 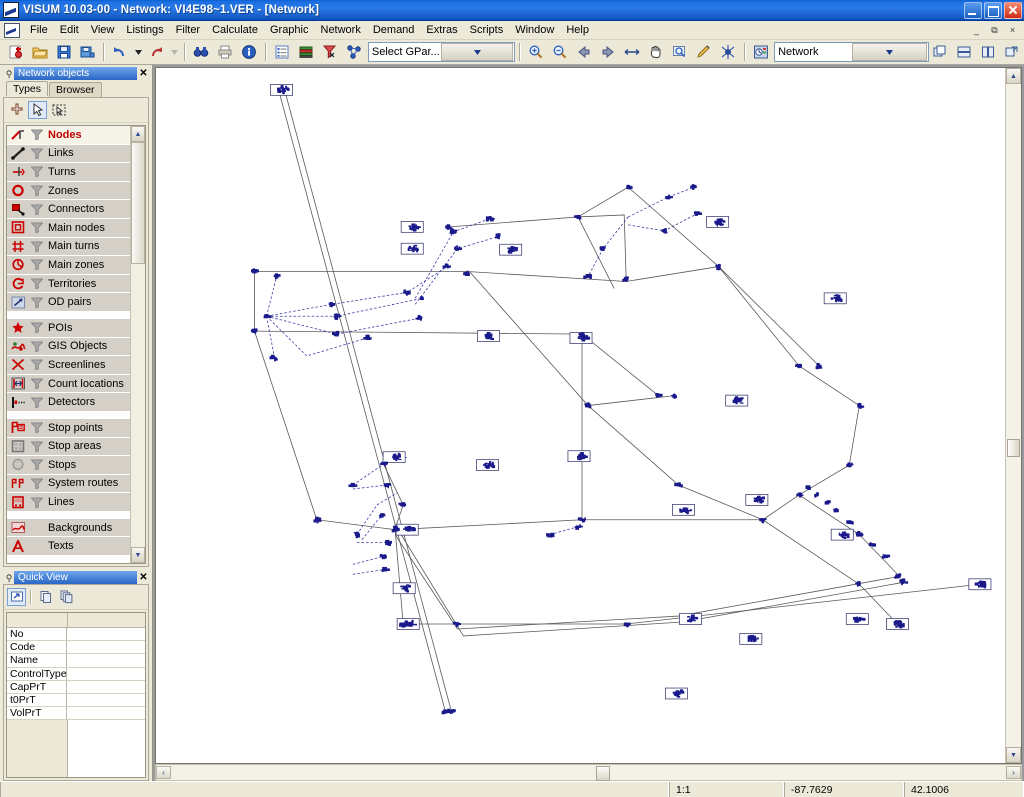 I want to click on object-type-row-main-zones: Main zones, so click(x=68, y=265).